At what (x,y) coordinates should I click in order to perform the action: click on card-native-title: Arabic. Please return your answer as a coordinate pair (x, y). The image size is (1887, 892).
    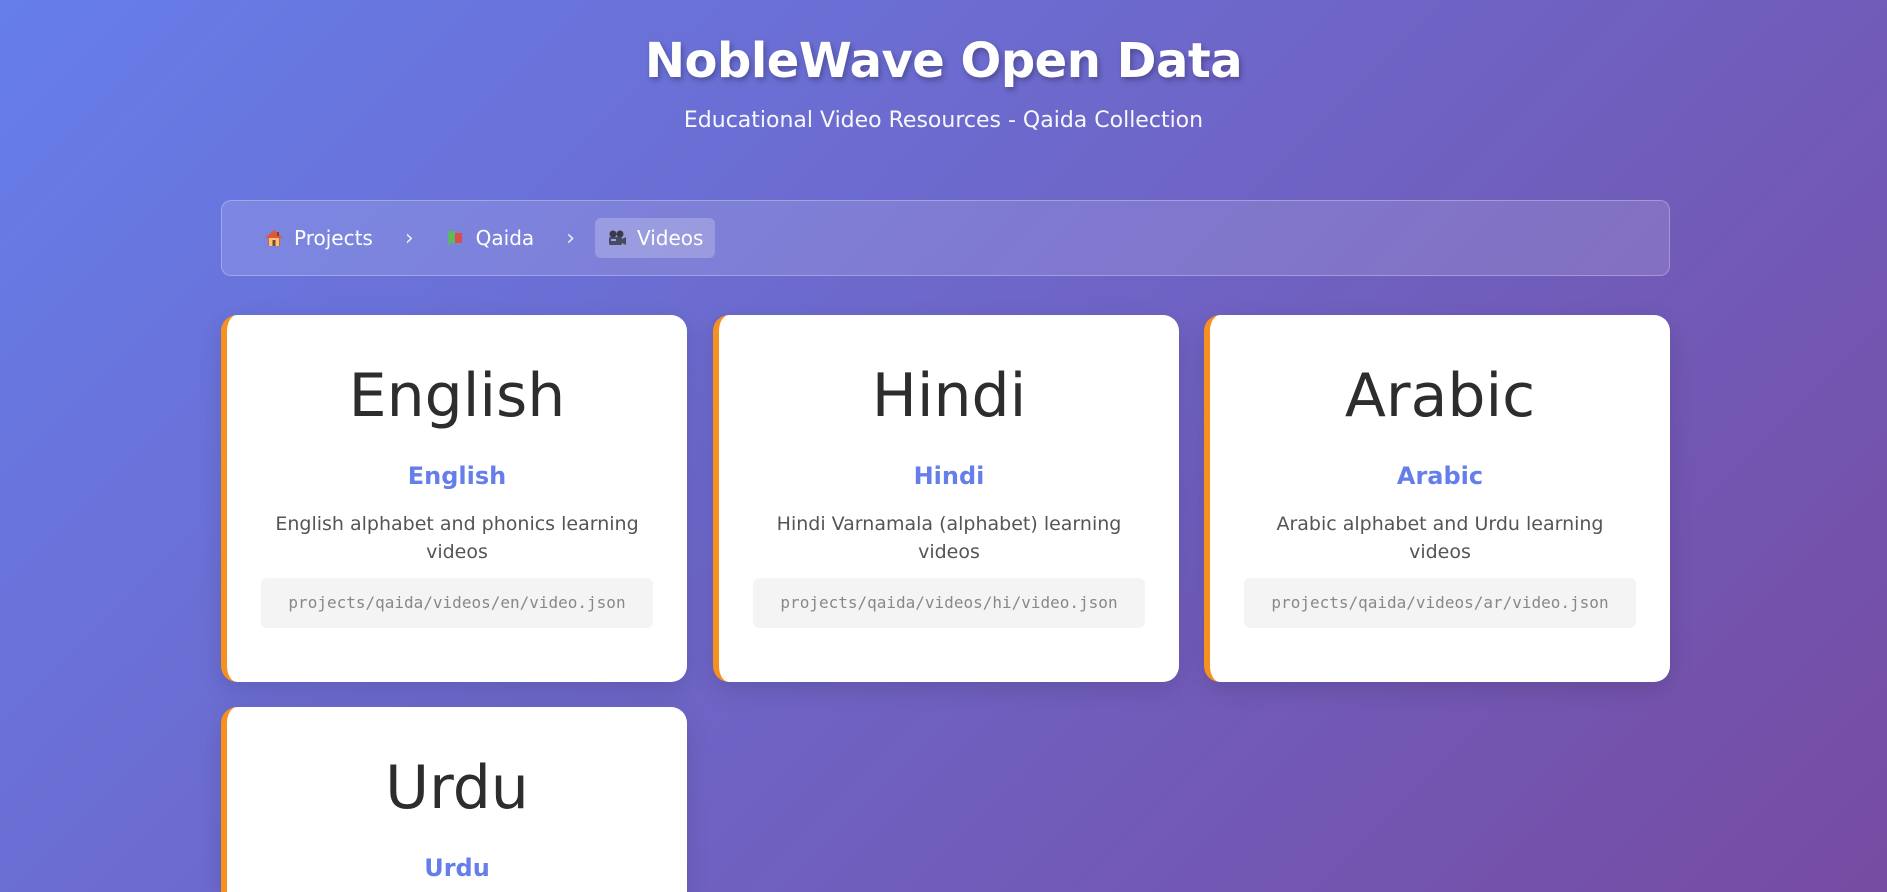
    Looking at the image, I should click on (1440, 396).